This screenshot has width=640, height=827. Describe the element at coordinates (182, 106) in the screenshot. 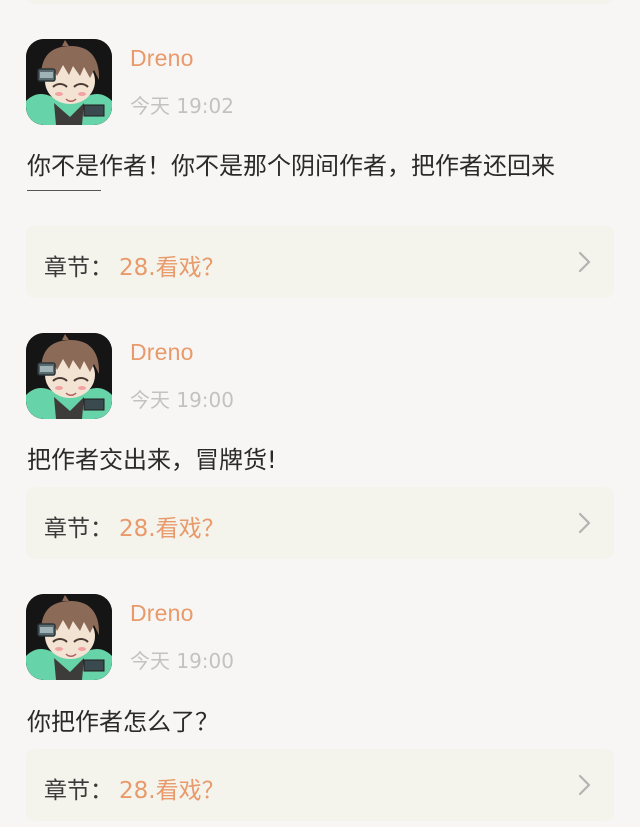

I see `comment-timestamp: 今天 19:02` at that location.